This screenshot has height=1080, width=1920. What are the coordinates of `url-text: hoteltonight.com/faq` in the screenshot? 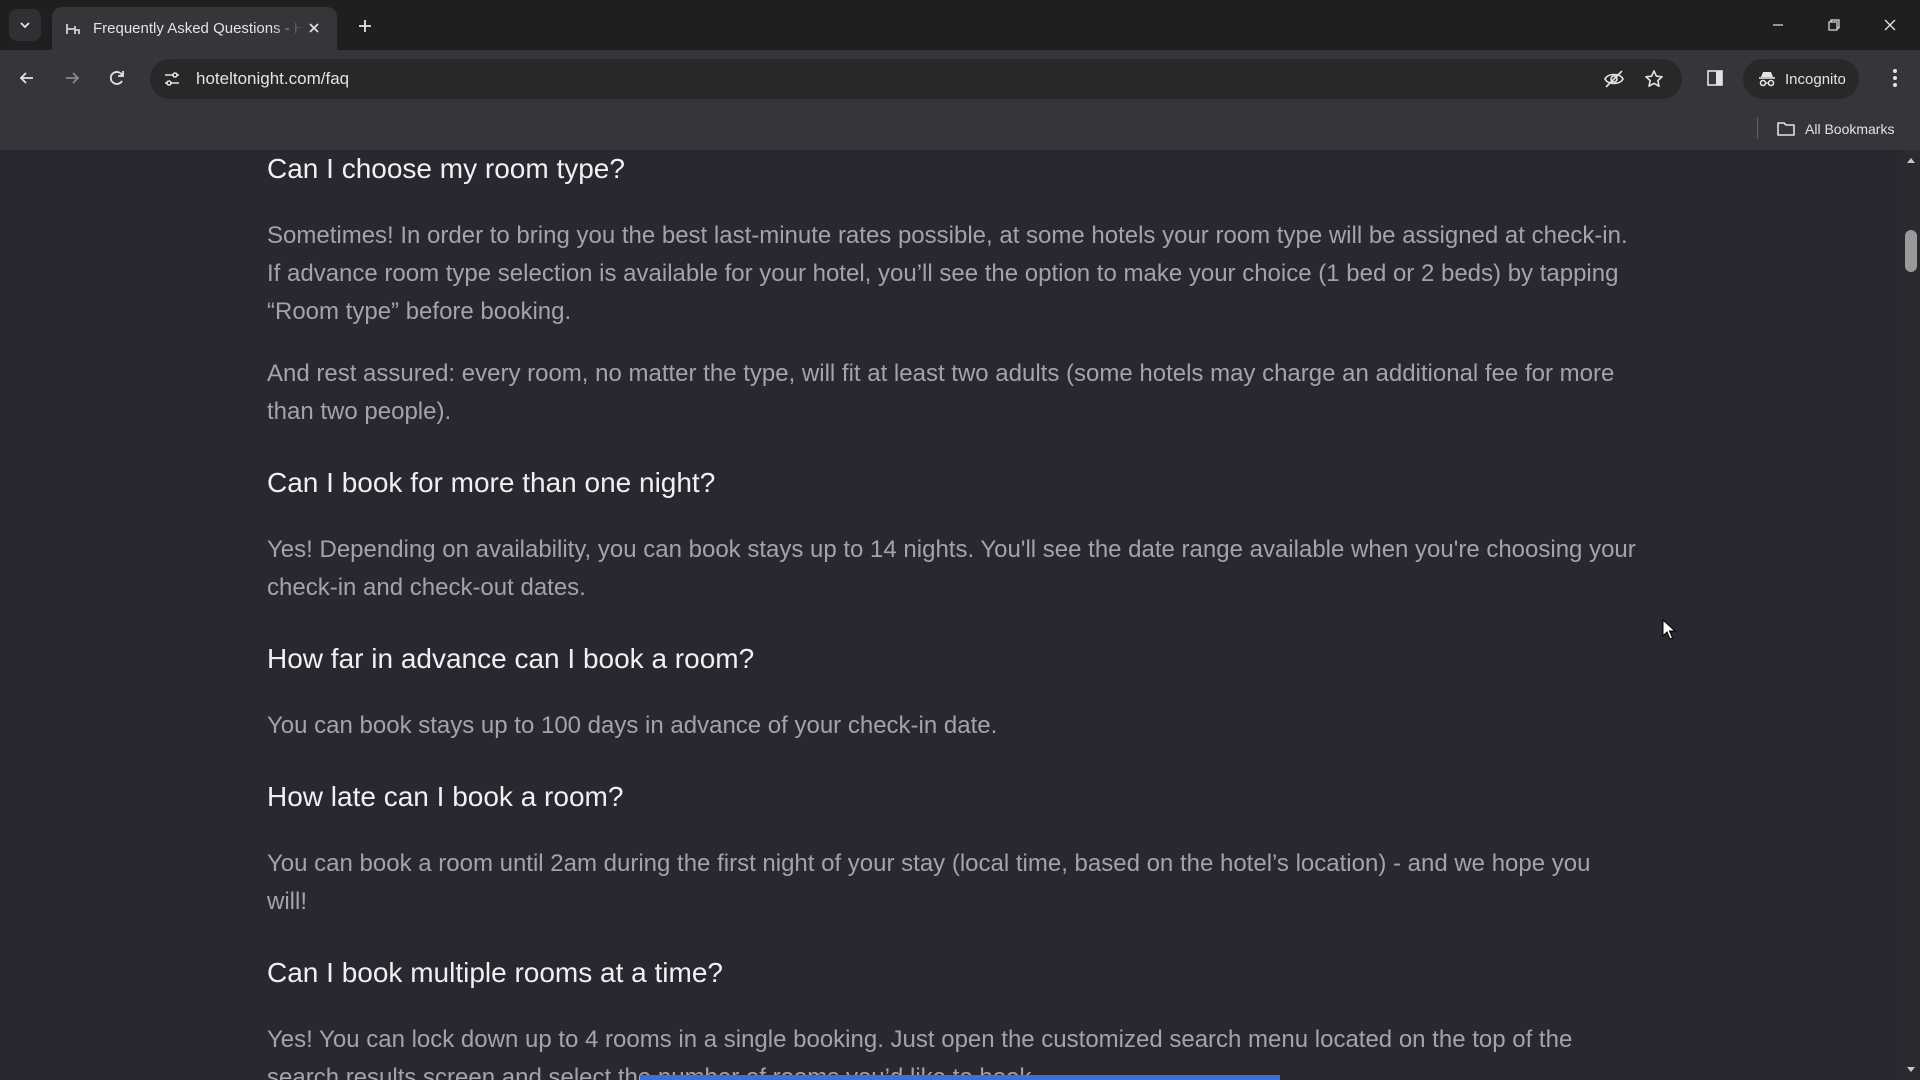 It's located at (272, 79).